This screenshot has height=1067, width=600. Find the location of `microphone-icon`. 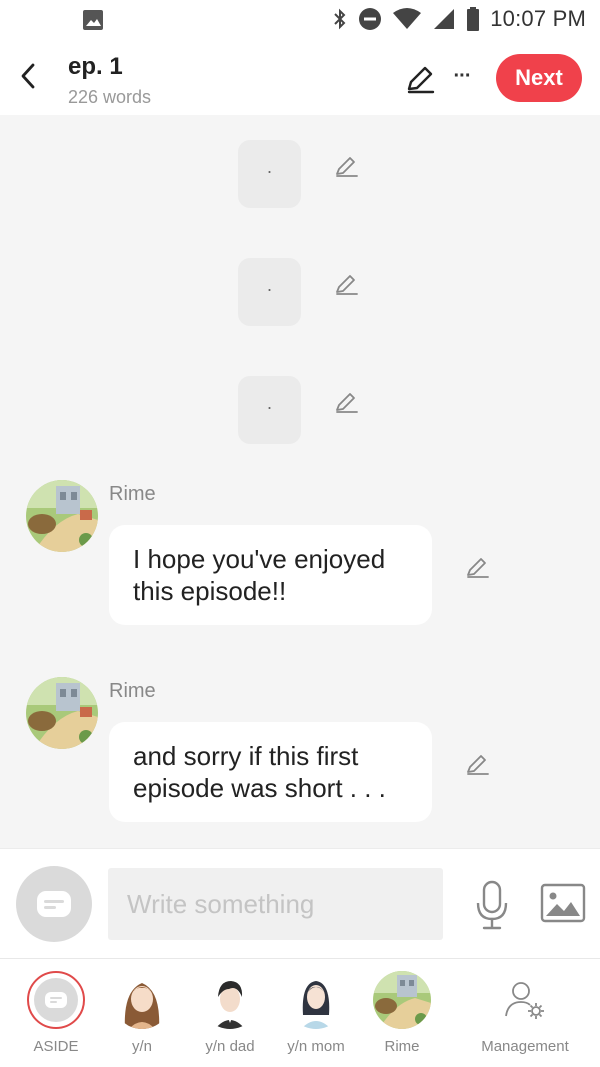

microphone-icon is located at coordinates (492, 905).